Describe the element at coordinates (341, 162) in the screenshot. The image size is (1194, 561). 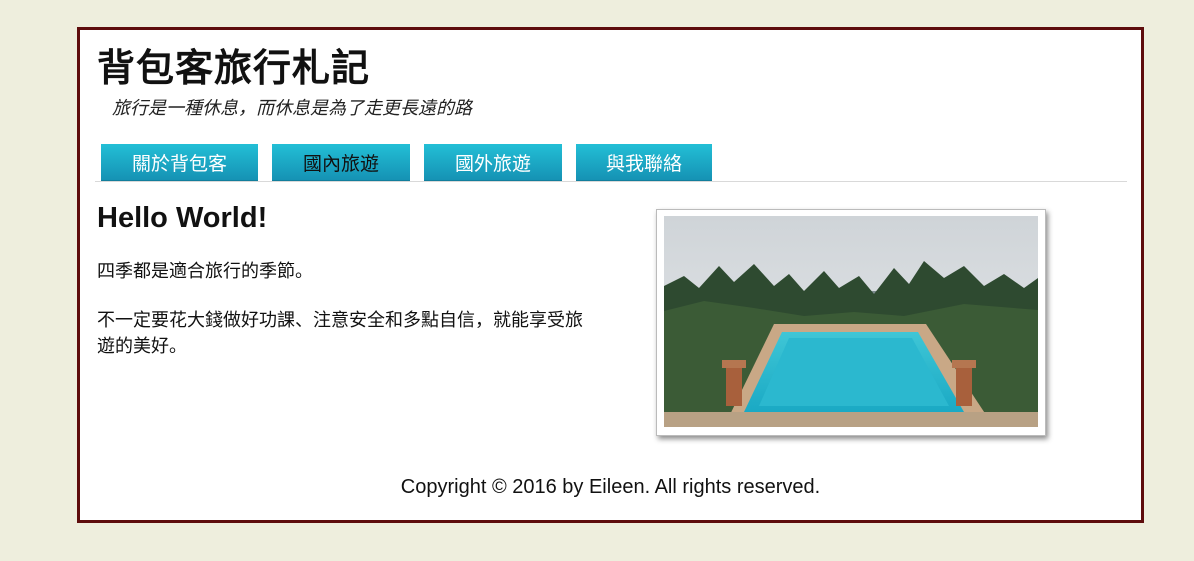
I see `nav-item-domestic-travel: 國內旅遊` at that location.